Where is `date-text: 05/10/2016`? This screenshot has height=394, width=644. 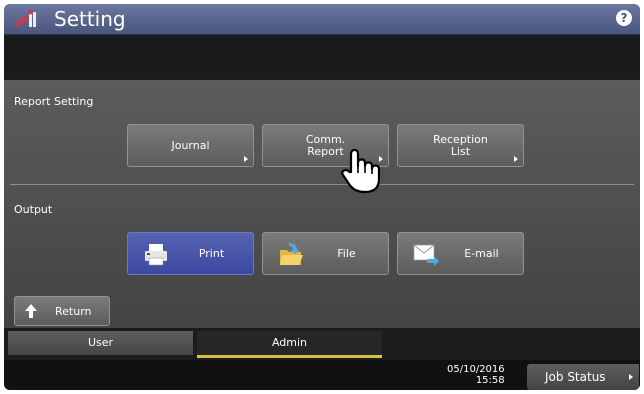 date-text: 05/10/2016 is located at coordinates (476, 369).